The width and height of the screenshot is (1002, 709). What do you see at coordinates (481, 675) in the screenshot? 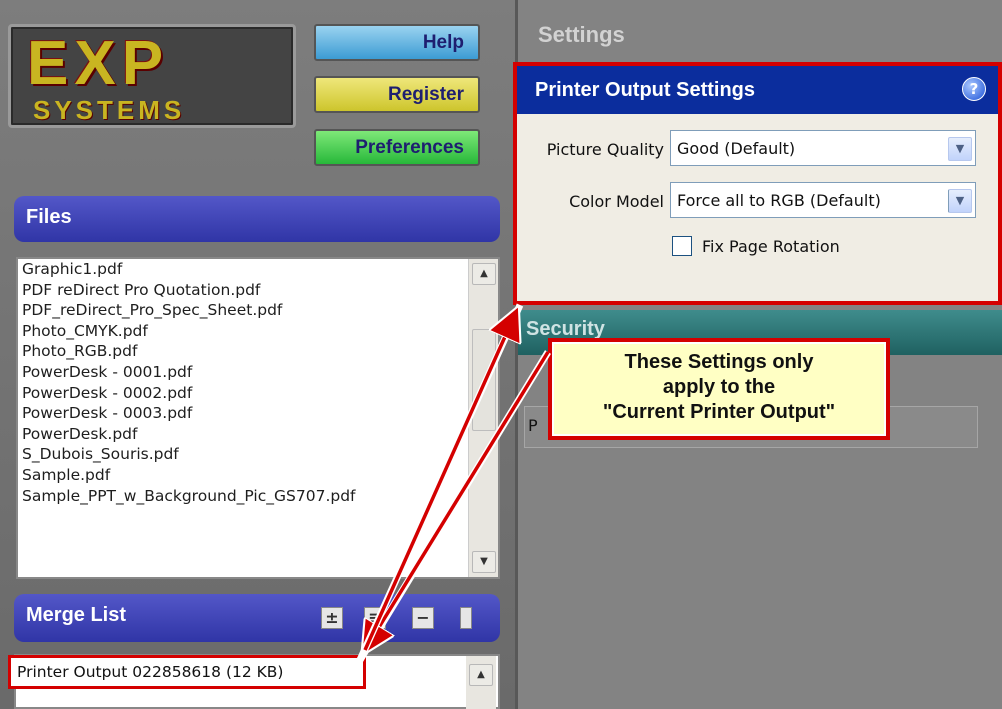
I see `merge-scroll-up-icon: ▲` at bounding box center [481, 675].